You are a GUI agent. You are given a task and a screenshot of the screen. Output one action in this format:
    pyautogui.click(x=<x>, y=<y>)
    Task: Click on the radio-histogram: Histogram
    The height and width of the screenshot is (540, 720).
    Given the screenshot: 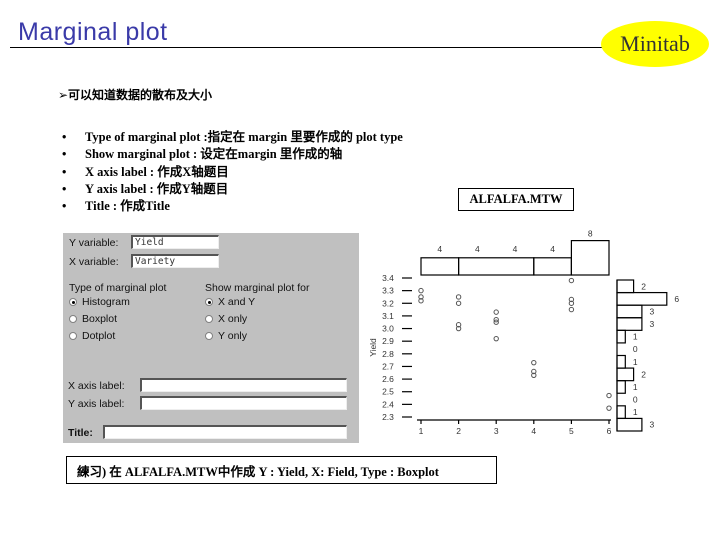 What is the action you would take?
    pyautogui.click(x=99, y=302)
    